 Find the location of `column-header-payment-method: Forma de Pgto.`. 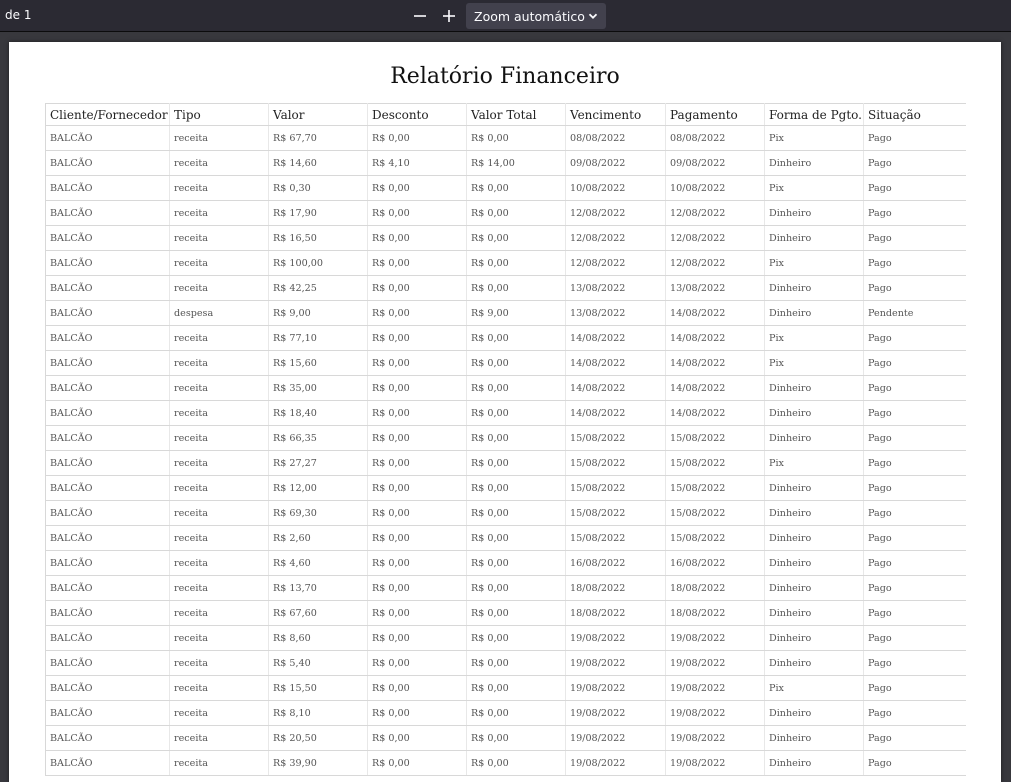

column-header-payment-method: Forma de Pgto. is located at coordinates (814, 114).